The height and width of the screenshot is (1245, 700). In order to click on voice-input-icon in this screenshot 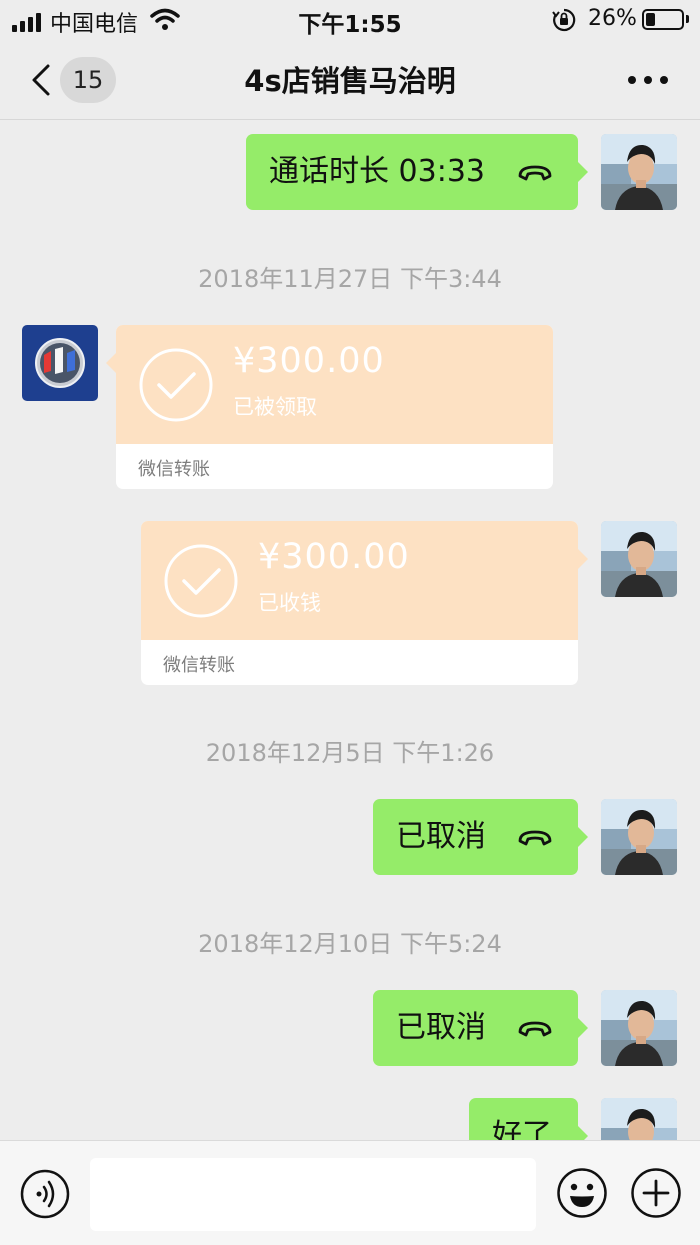, I will do `click(45, 1194)`.